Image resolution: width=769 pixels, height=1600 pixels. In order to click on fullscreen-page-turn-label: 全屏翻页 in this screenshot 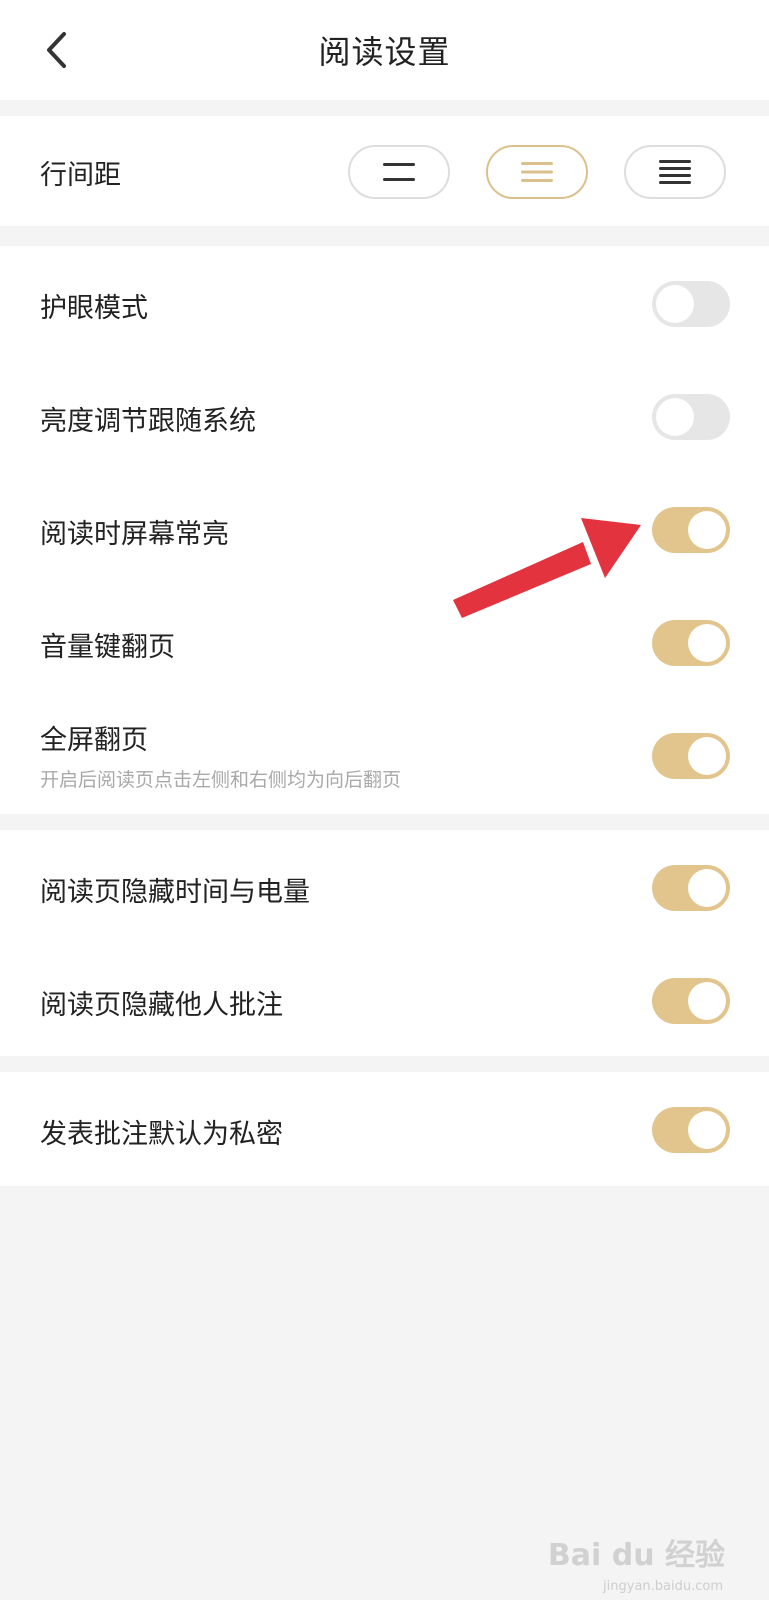, I will do `click(94, 740)`.